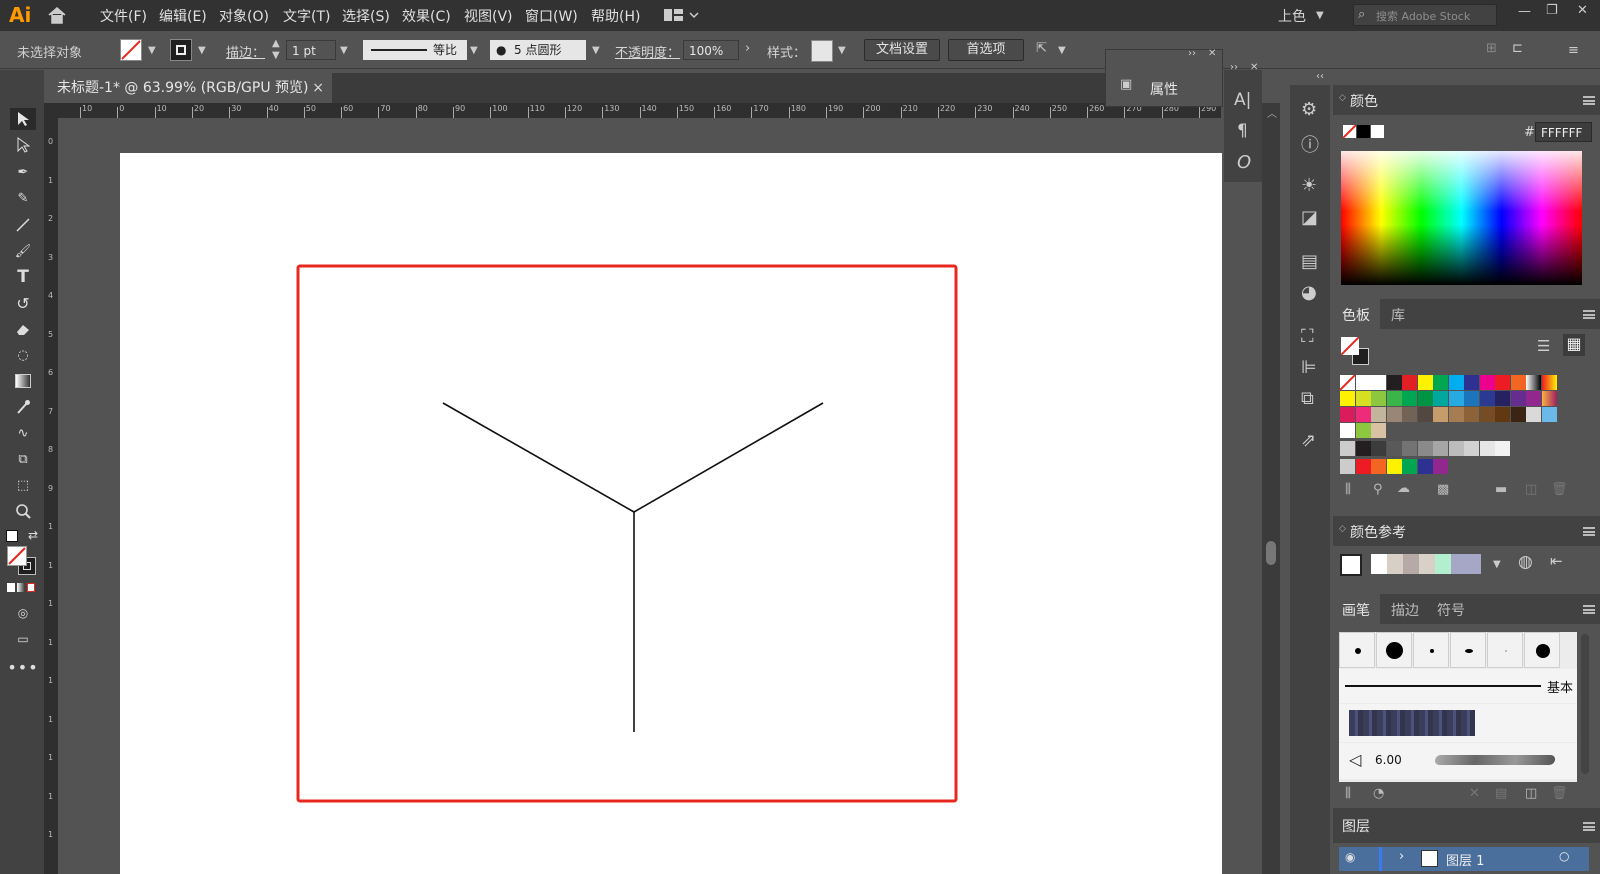 The width and height of the screenshot is (1600, 874). What do you see at coordinates (1292, 16) in the screenshot?
I see `workspace-switcher: 上色` at bounding box center [1292, 16].